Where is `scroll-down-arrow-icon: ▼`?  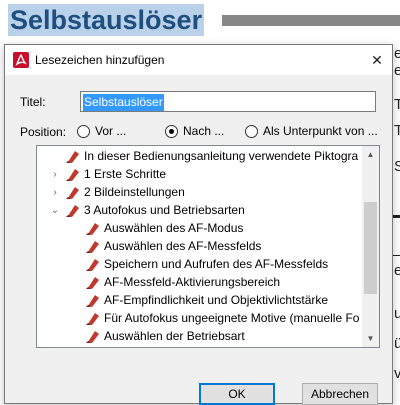
scroll-down-arrow-icon: ▼ is located at coordinates (370, 338).